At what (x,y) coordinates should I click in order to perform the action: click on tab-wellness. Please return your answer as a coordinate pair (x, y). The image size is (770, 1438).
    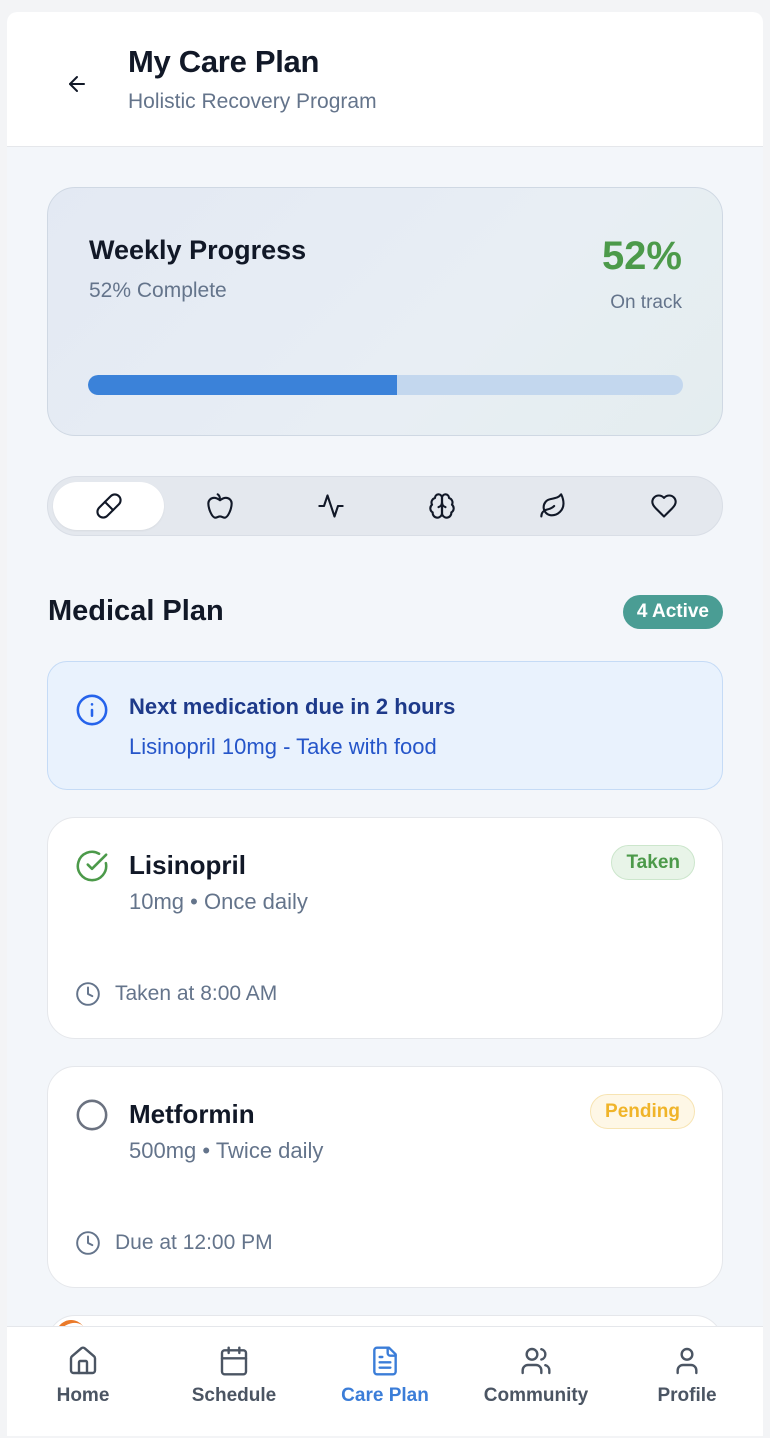
    Looking at the image, I should click on (552, 506).